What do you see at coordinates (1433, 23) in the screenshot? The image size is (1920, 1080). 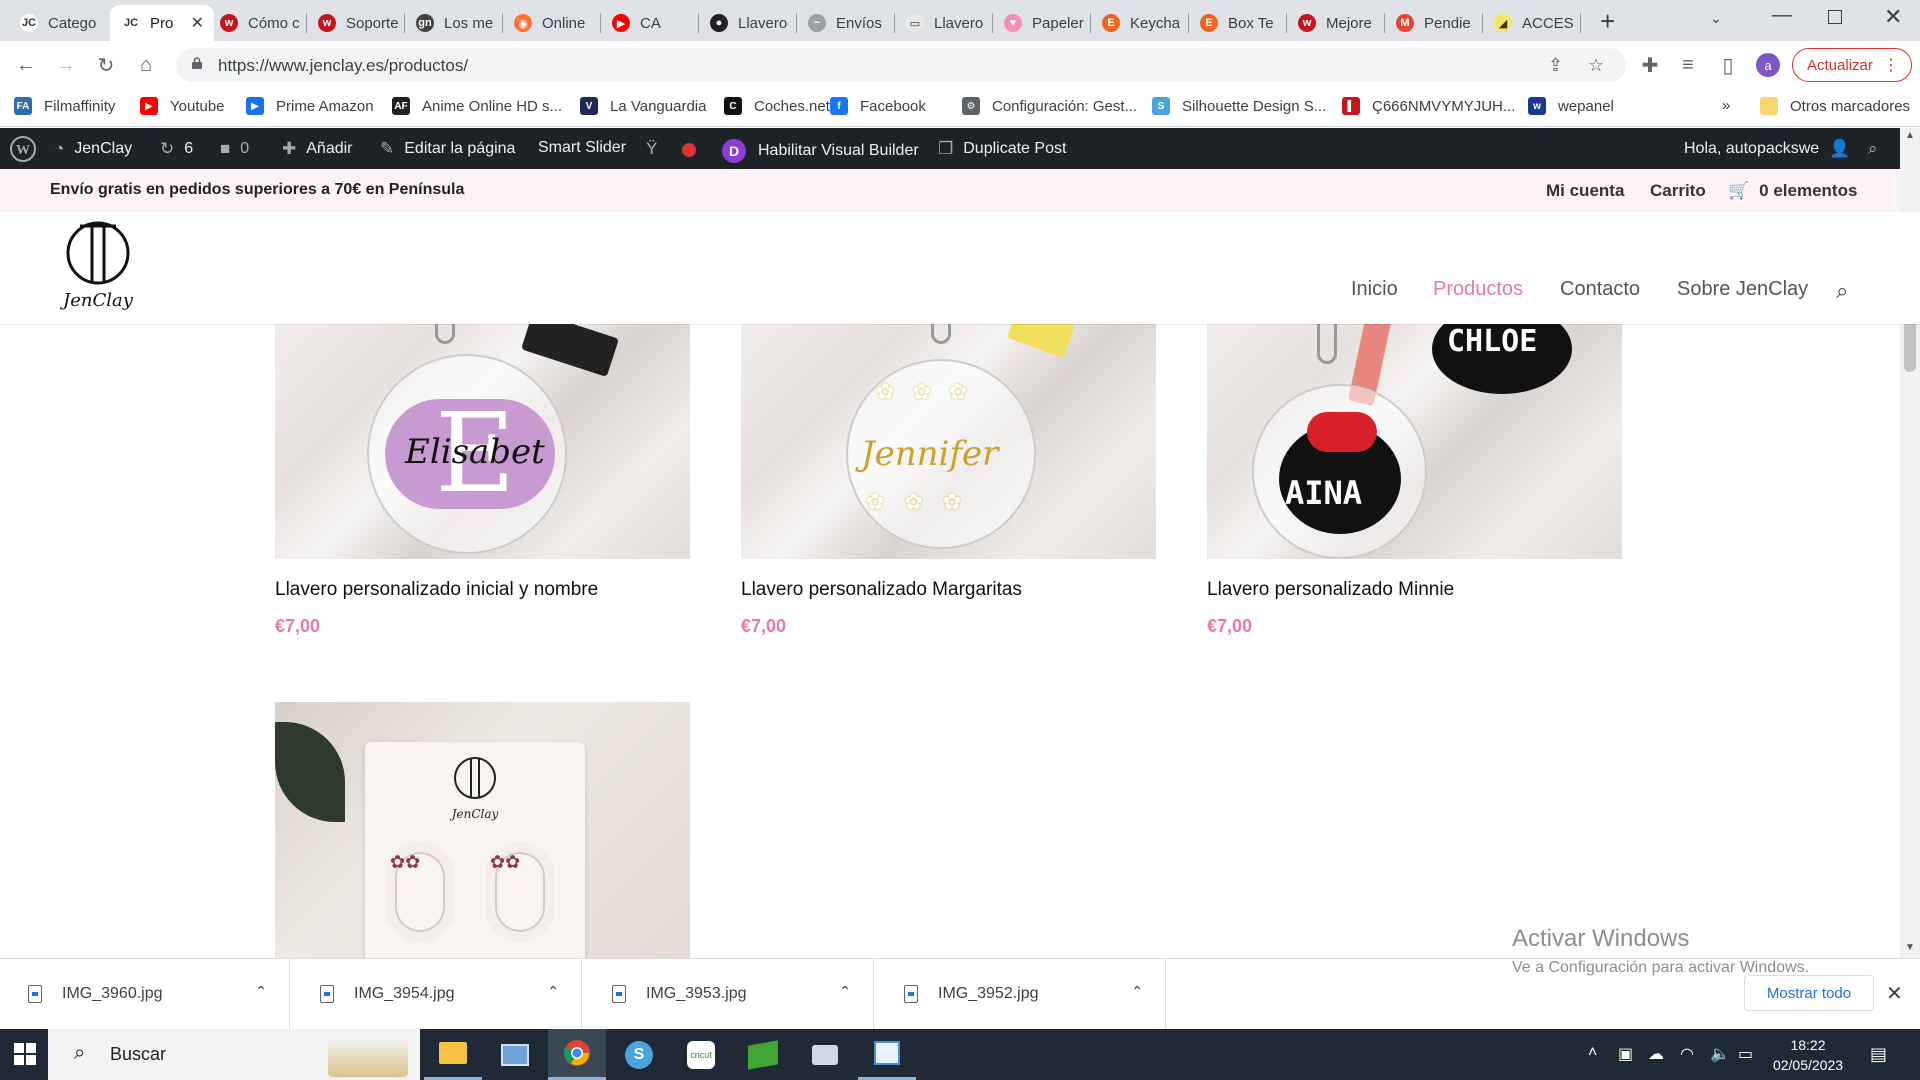 I see `browser-tab: M Pendie` at bounding box center [1433, 23].